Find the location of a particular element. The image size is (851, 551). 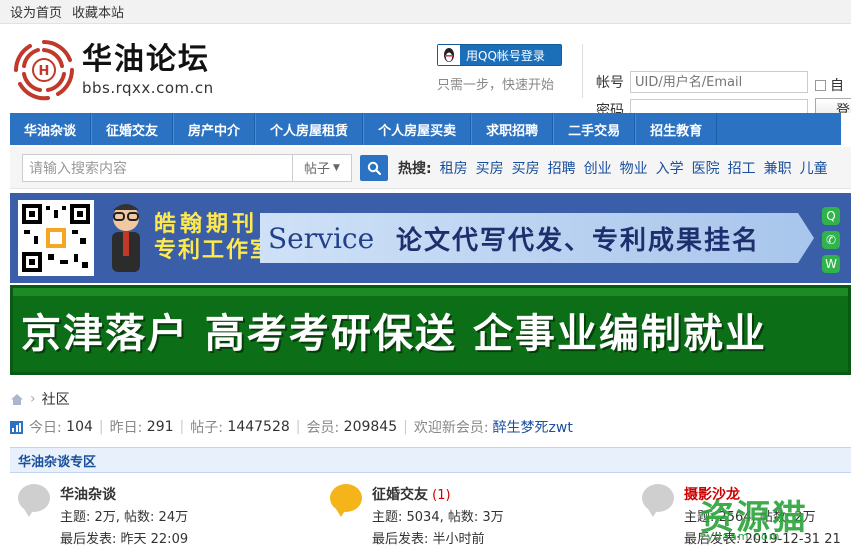

search-icon is located at coordinates (374, 168).